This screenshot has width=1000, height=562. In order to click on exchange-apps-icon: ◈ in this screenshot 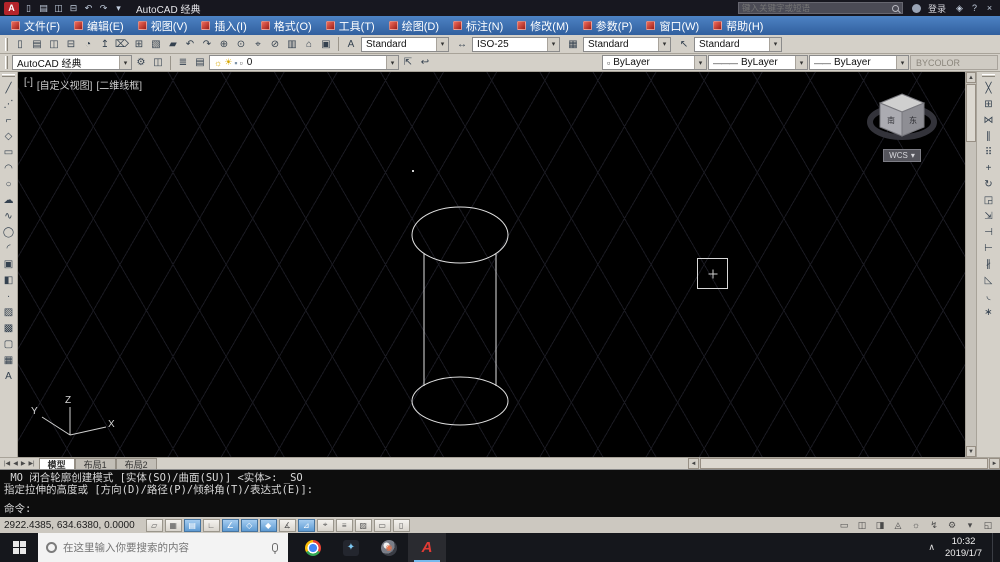, I will do `click(959, 8)`.